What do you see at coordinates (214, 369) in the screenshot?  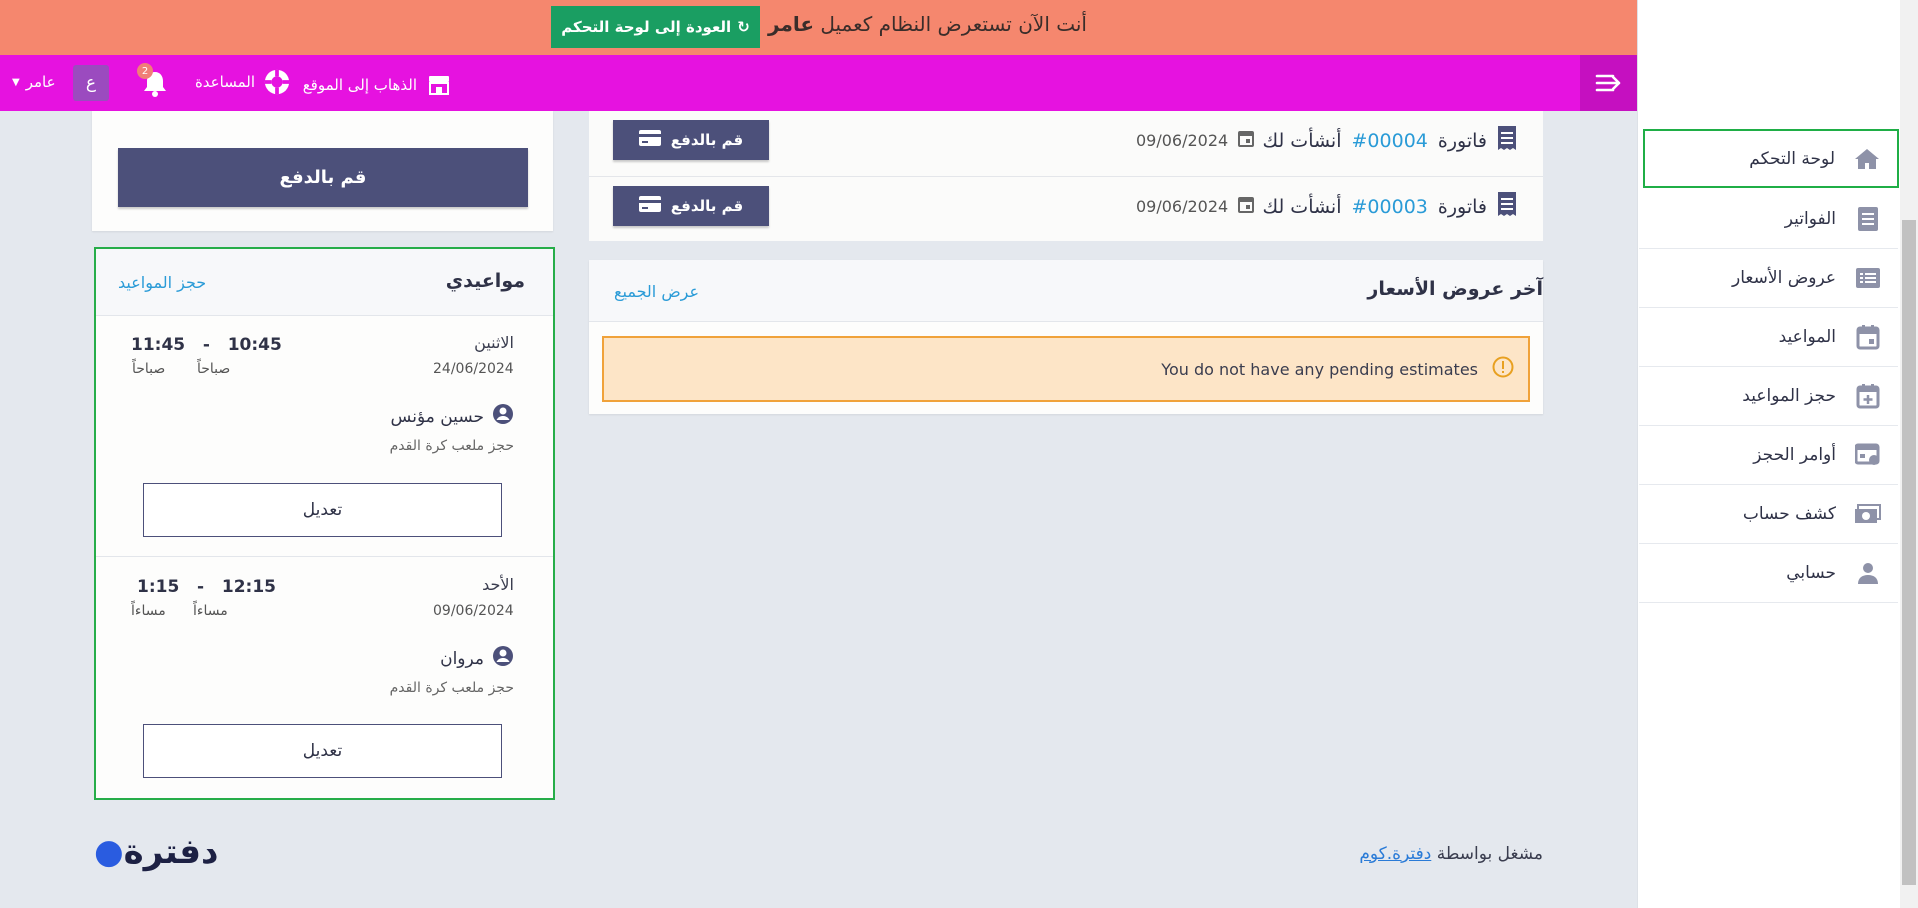 I see `appointment-start-period: صباحاً` at bounding box center [214, 369].